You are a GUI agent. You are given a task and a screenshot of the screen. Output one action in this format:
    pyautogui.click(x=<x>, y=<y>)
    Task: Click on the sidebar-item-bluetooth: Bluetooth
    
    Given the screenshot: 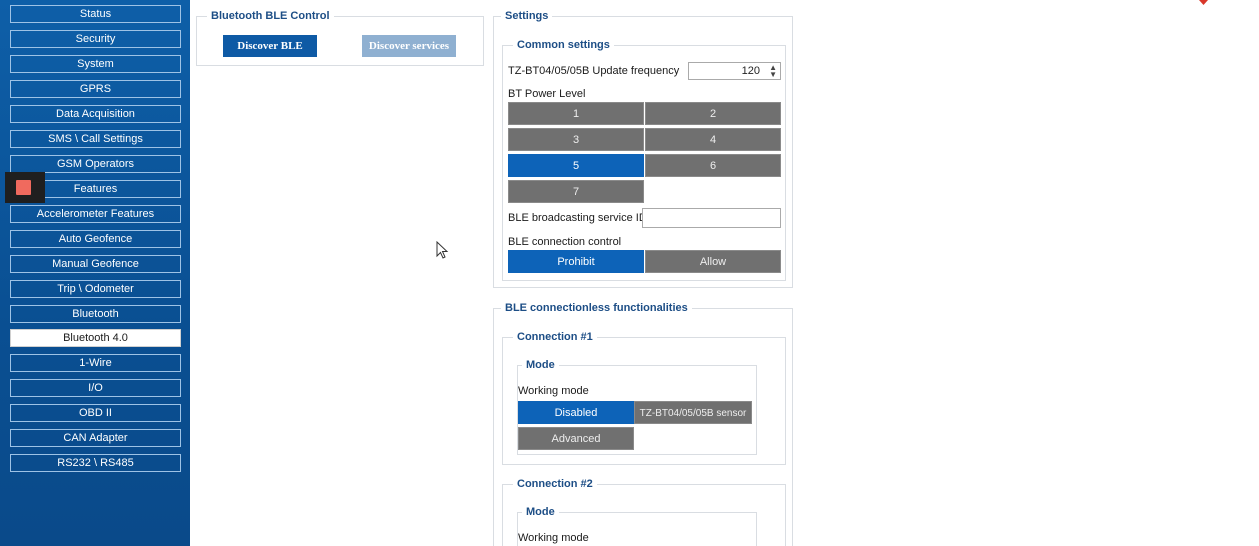 What is the action you would take?
    pyautogui.click(x=95, y=314)
    